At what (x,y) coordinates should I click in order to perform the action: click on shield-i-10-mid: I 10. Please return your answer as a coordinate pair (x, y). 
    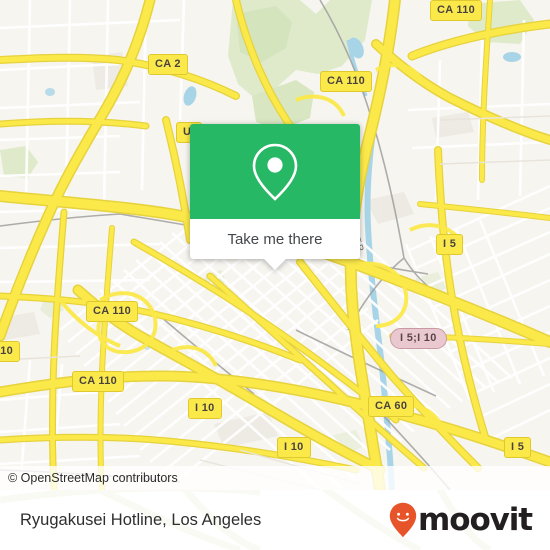
    Looking at the image, I should click on (205, 408).